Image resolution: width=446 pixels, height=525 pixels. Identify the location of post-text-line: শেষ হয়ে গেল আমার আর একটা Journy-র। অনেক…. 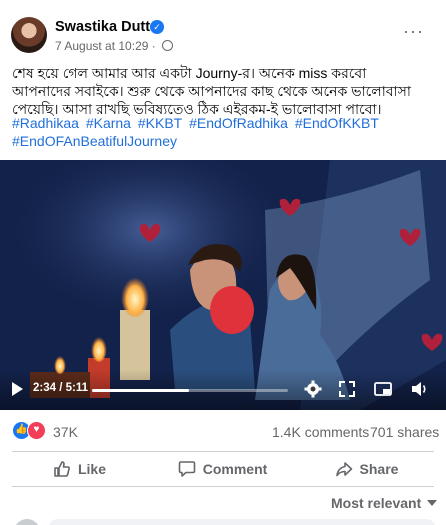
(189, 73).